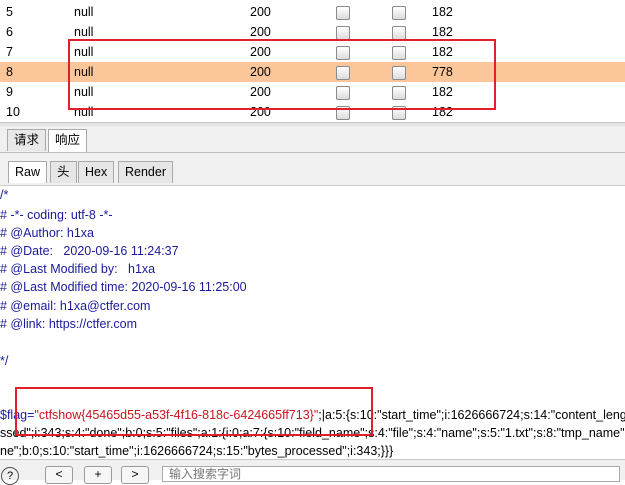 The width and height of the screenshot is (625, 485). Describe the element at coordinates (68, 140) in the screenshot. I see `tab-response: 响应` at that location.